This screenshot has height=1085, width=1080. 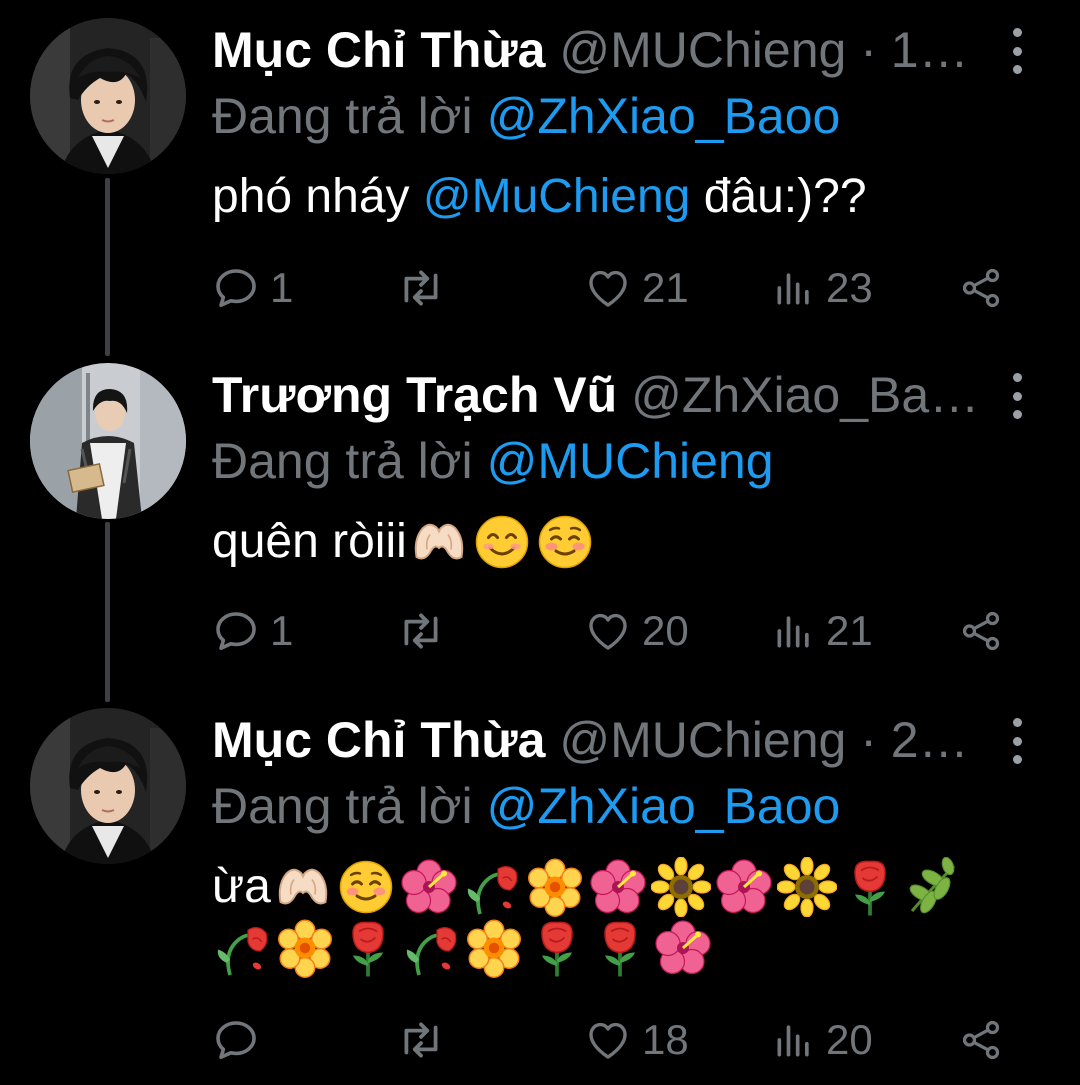 I want to click on action-bar: 1 21 23, so click(x=612, y=288).